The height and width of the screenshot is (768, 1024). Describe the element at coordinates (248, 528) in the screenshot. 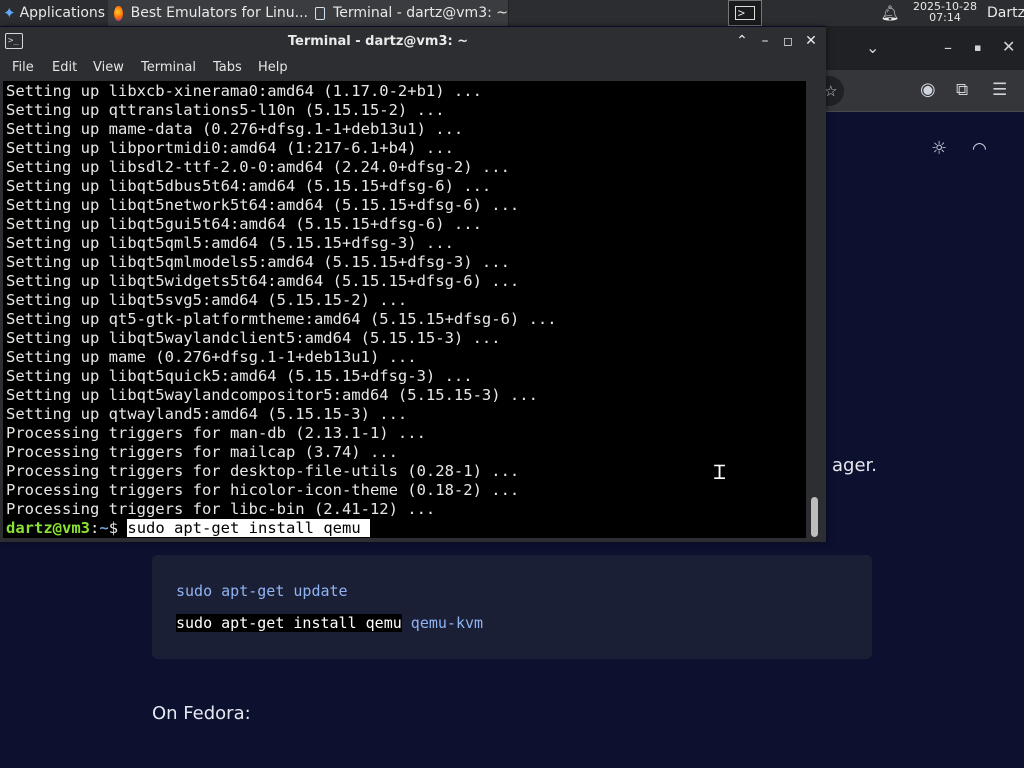

I see `terminal-command-input: sudo apt-get install qemu` at that location.